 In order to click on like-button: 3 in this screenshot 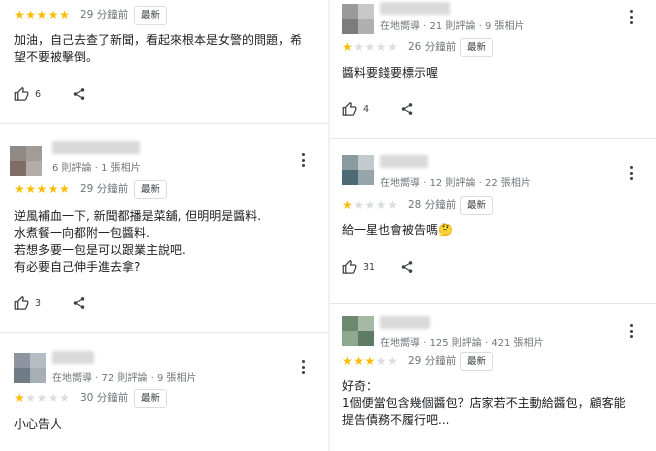, I will do `click(27, 303)`.